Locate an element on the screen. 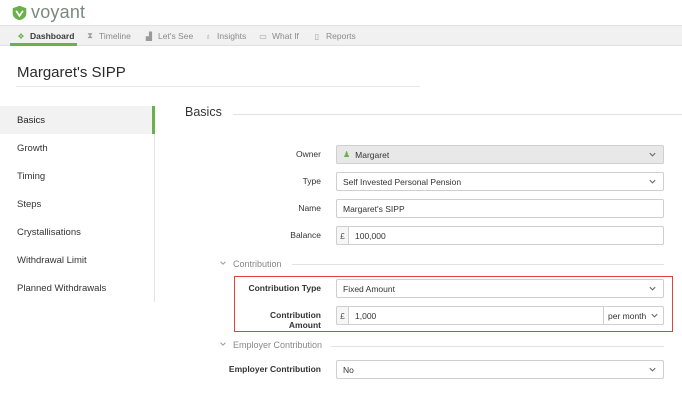 This screenshot has width=682, height=404. contribution-amount-input: 1,000 is located at coordinates (476, 315).